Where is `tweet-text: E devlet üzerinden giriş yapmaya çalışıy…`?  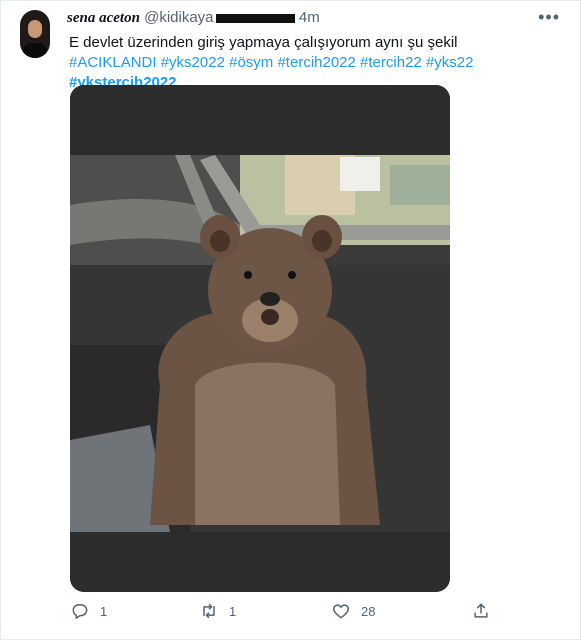
tweet-text: E devlet üzerinden giriş yapmaya çalışıy… is located at coordinates (304, 63).